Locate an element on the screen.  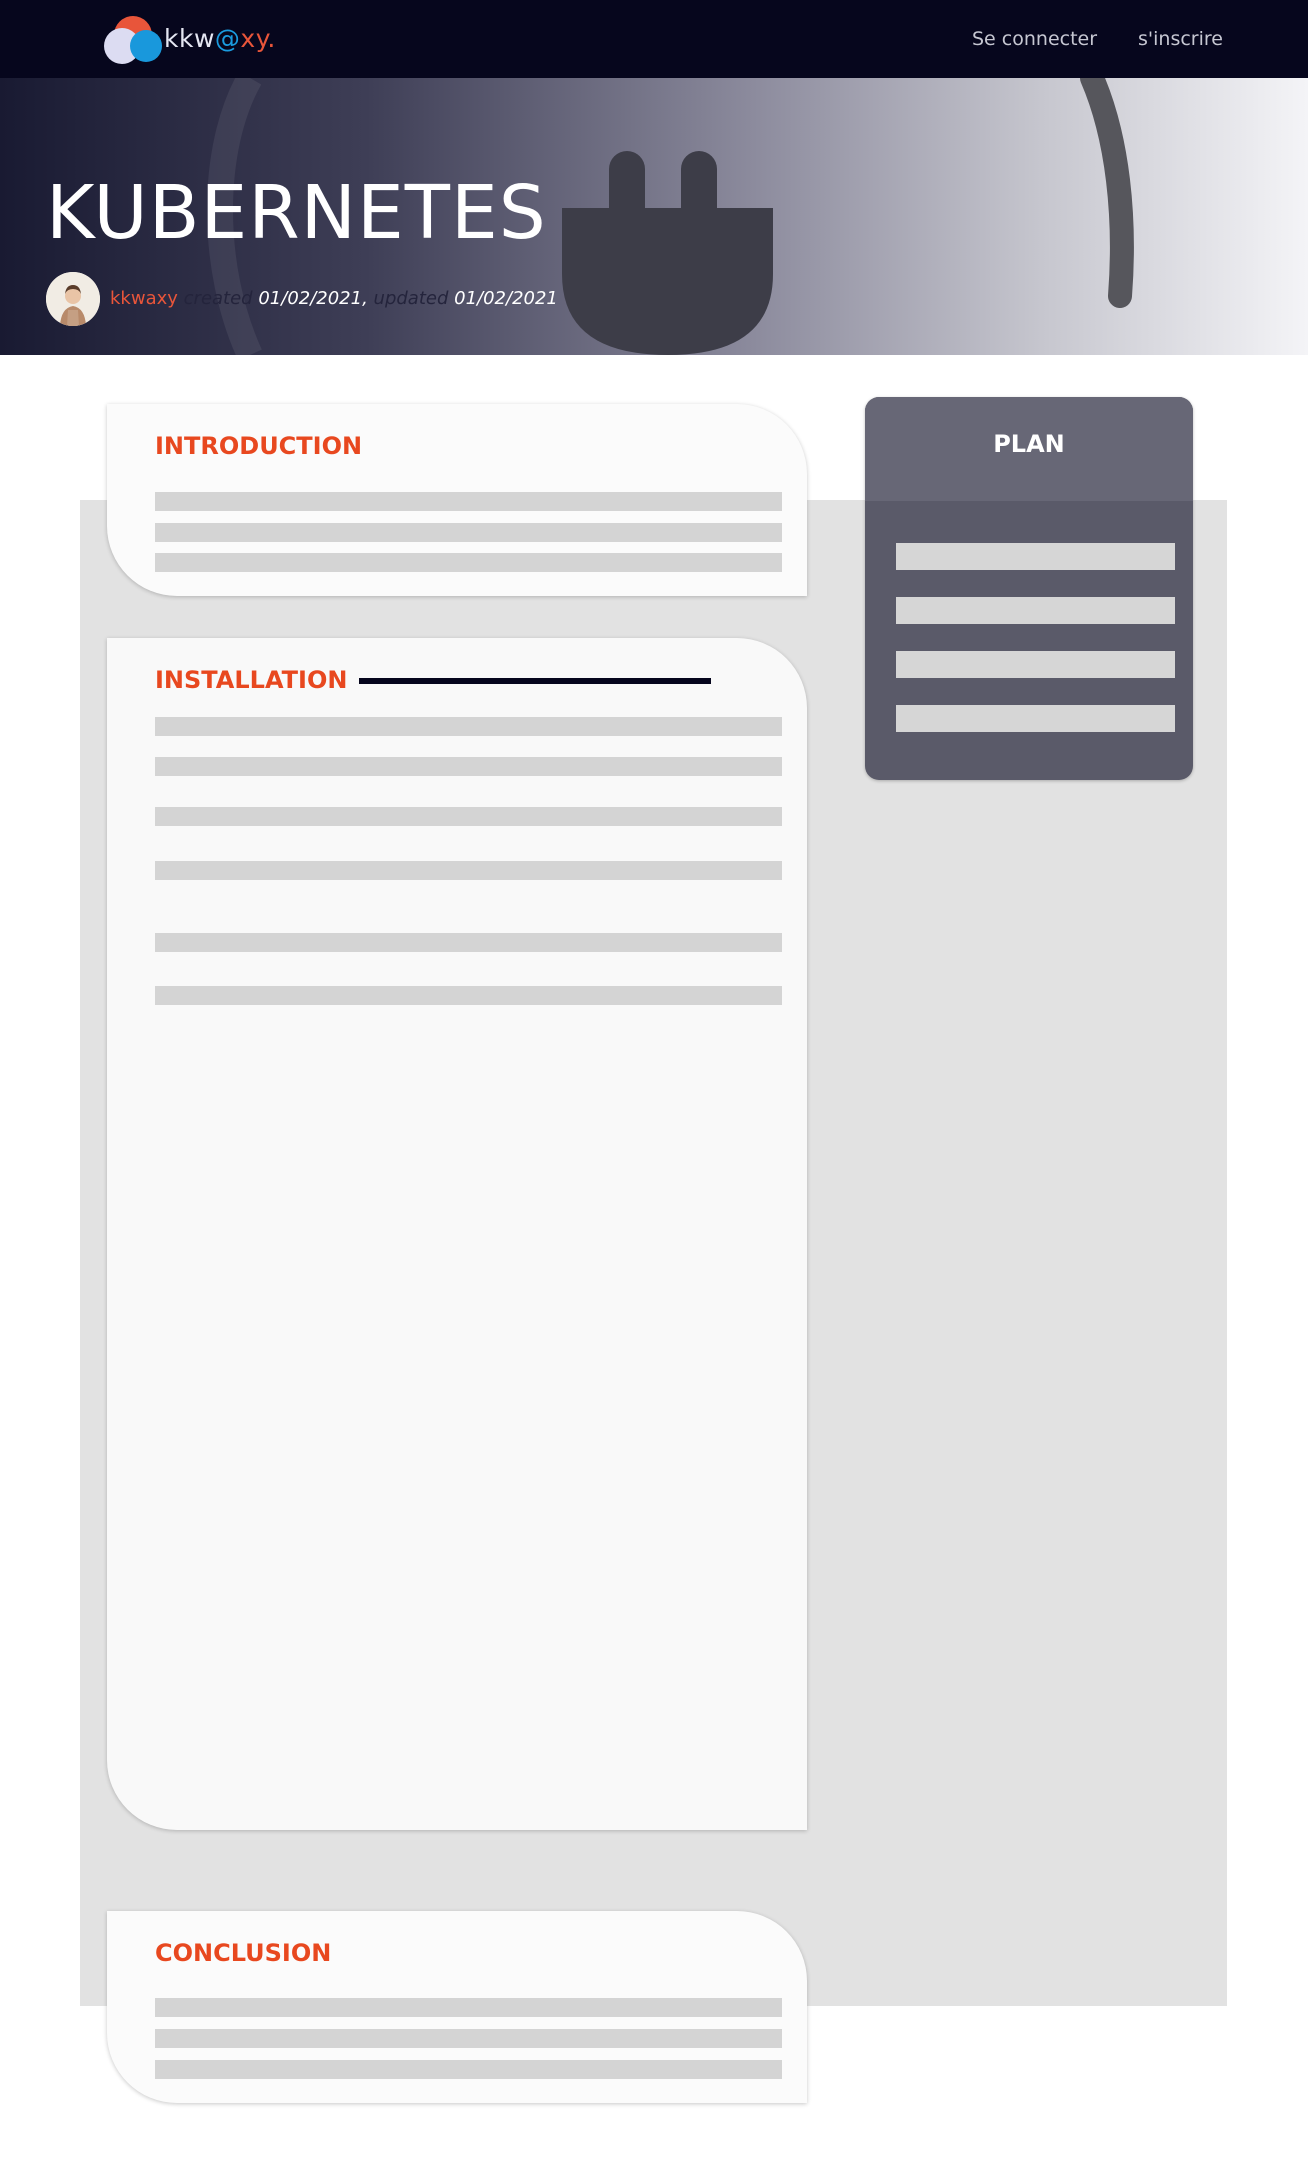
section-title-installation: INSTALLATION is located at coordinates (251, 680).